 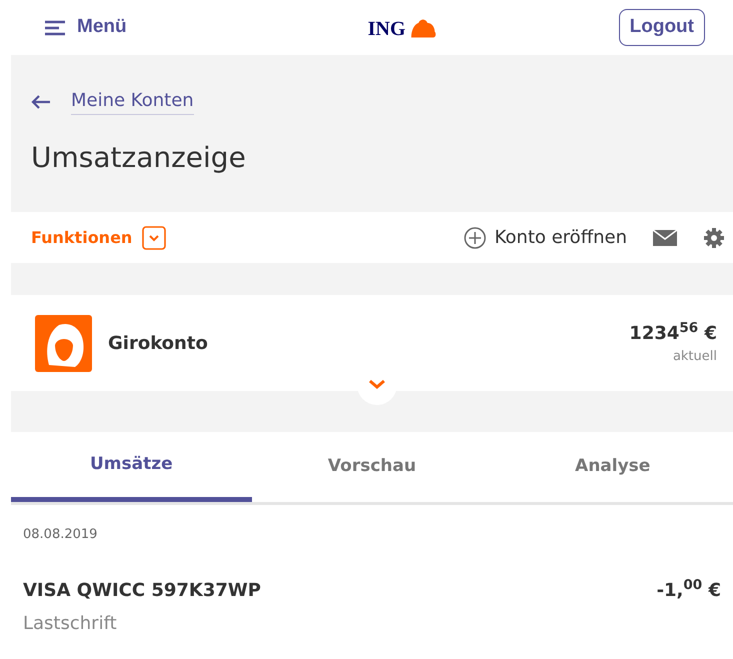 I want to click on menu-icon, so click(x=55, y=28).